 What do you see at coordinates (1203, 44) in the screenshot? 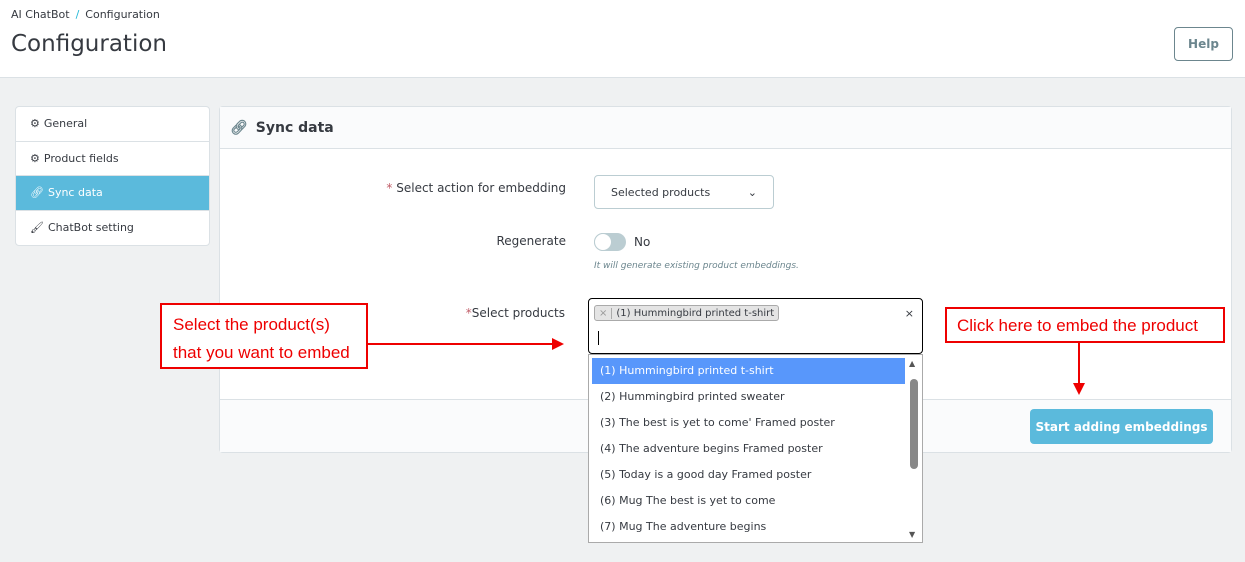
I see `help-button: Help` at bounding box center [1203, 44].